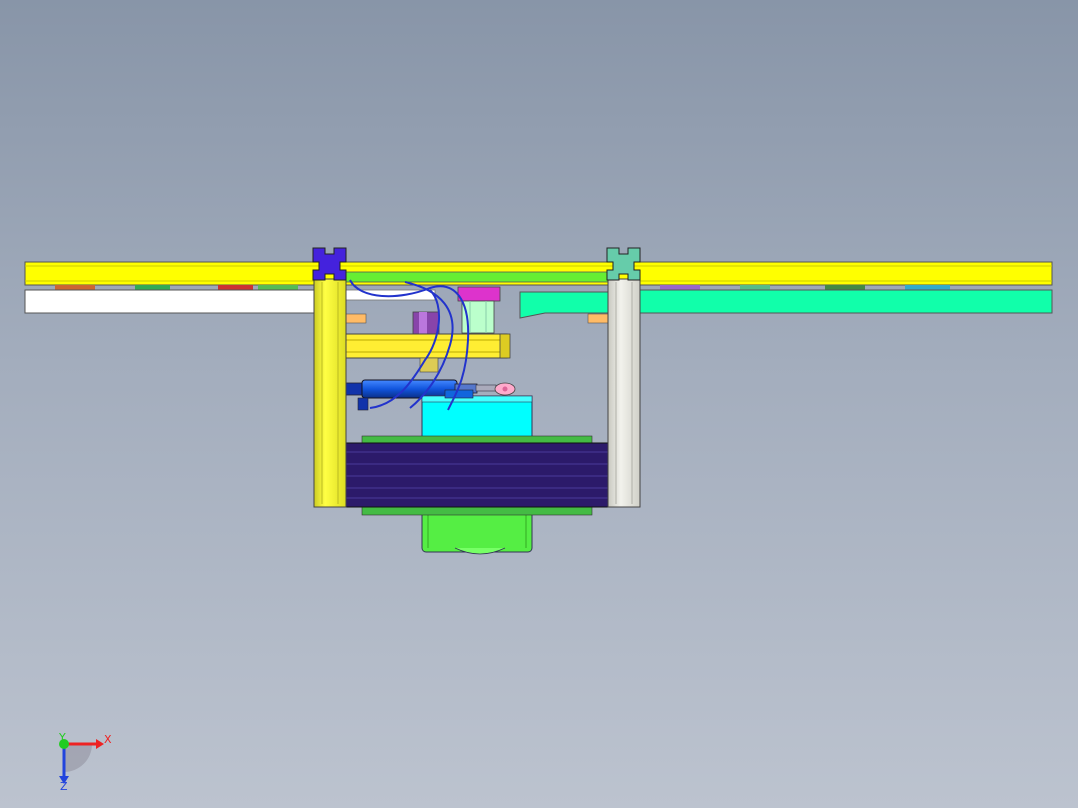  What do you see at coordinates (62, 737) in the screenshot?
I see `triad-y-label: Y` at bounding box center [62, 737].